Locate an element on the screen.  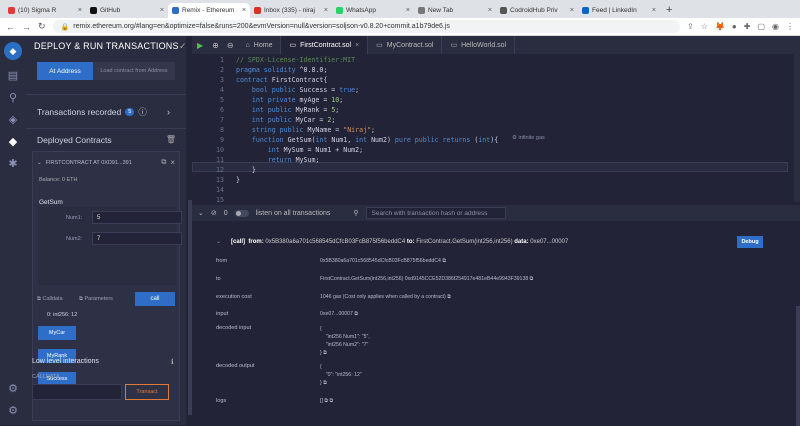
compiler-icon: ◈ is located at coordinates (13, 119).